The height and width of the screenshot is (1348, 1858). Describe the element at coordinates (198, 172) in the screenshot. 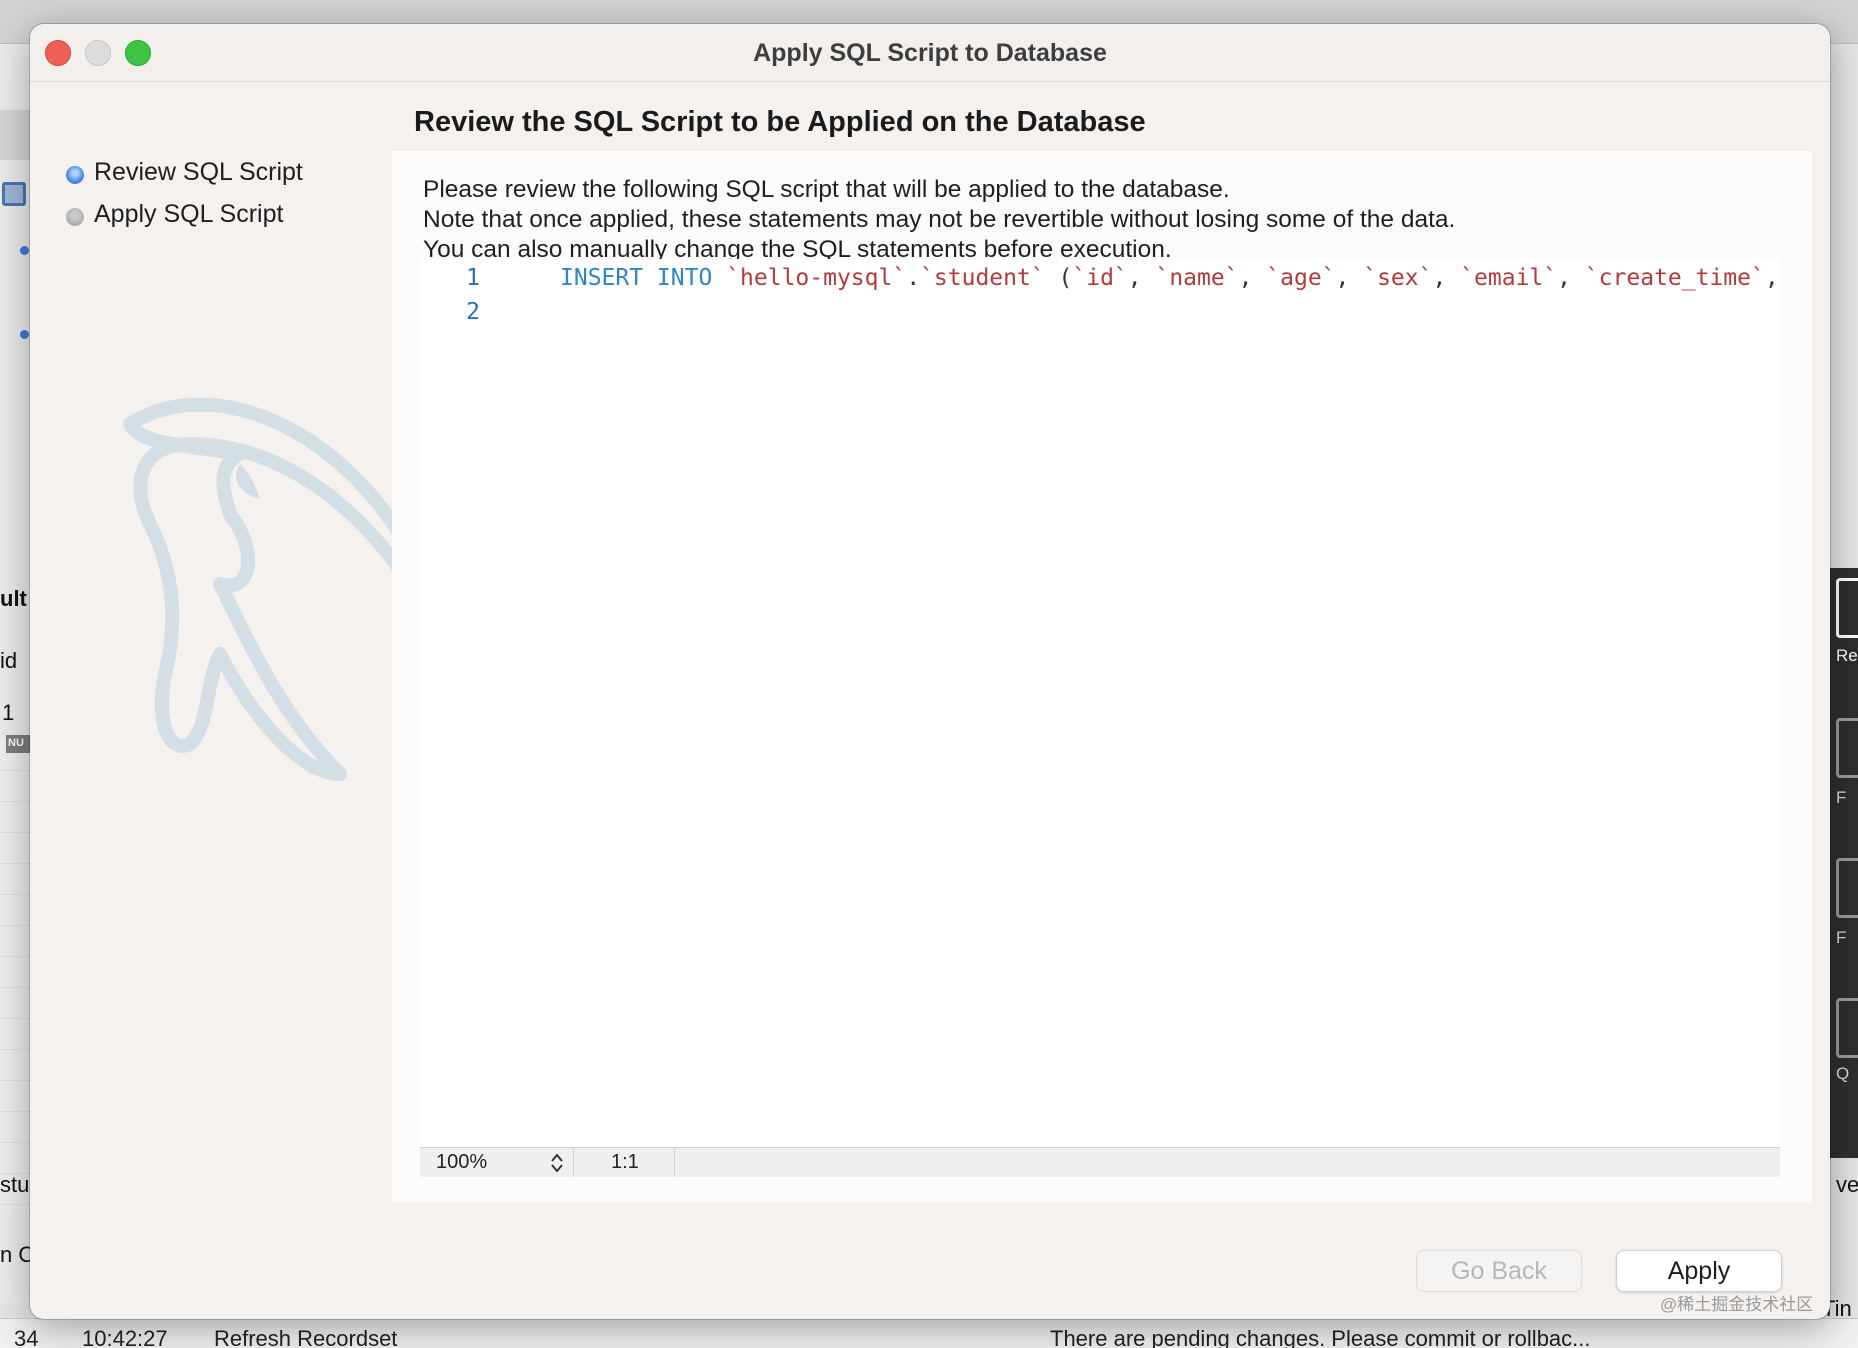

I see `step-label: Review SQL Script` at that location.